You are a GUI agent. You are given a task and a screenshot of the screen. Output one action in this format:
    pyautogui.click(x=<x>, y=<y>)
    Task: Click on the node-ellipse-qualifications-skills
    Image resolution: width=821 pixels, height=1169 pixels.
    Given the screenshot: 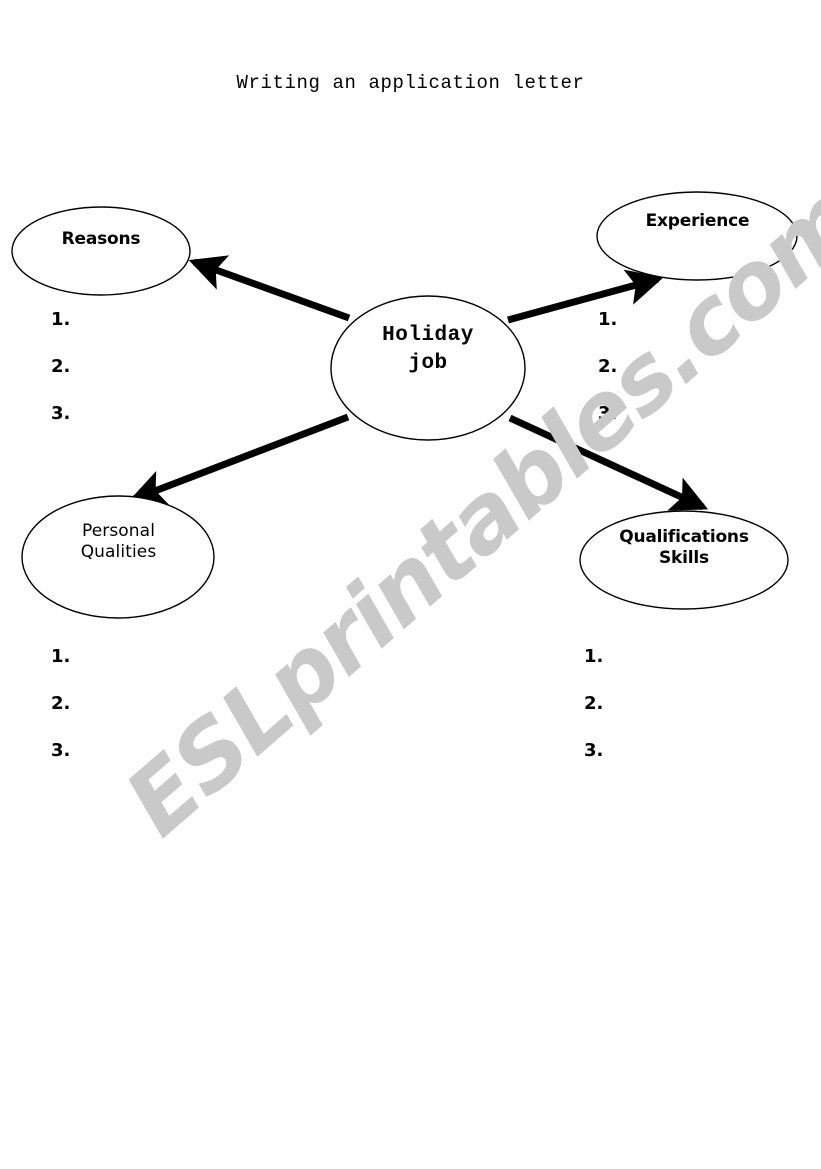 What is the action you would take?
    pyautogui.click(x=684, y=560)
    